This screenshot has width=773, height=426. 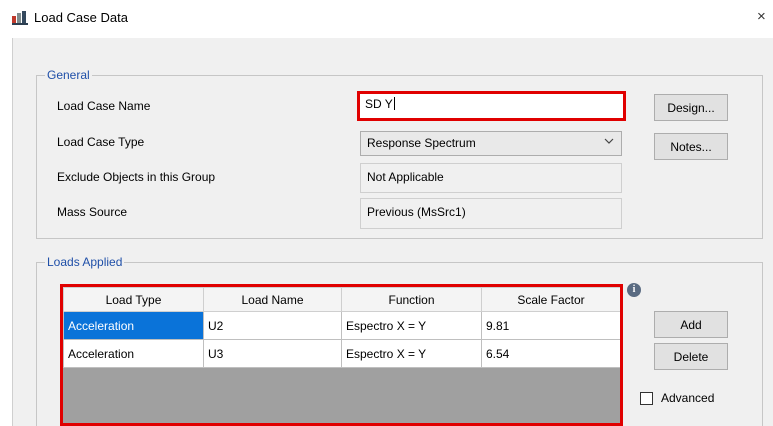 I want to click on column-header-function: Function, so click(x=411, y=299).